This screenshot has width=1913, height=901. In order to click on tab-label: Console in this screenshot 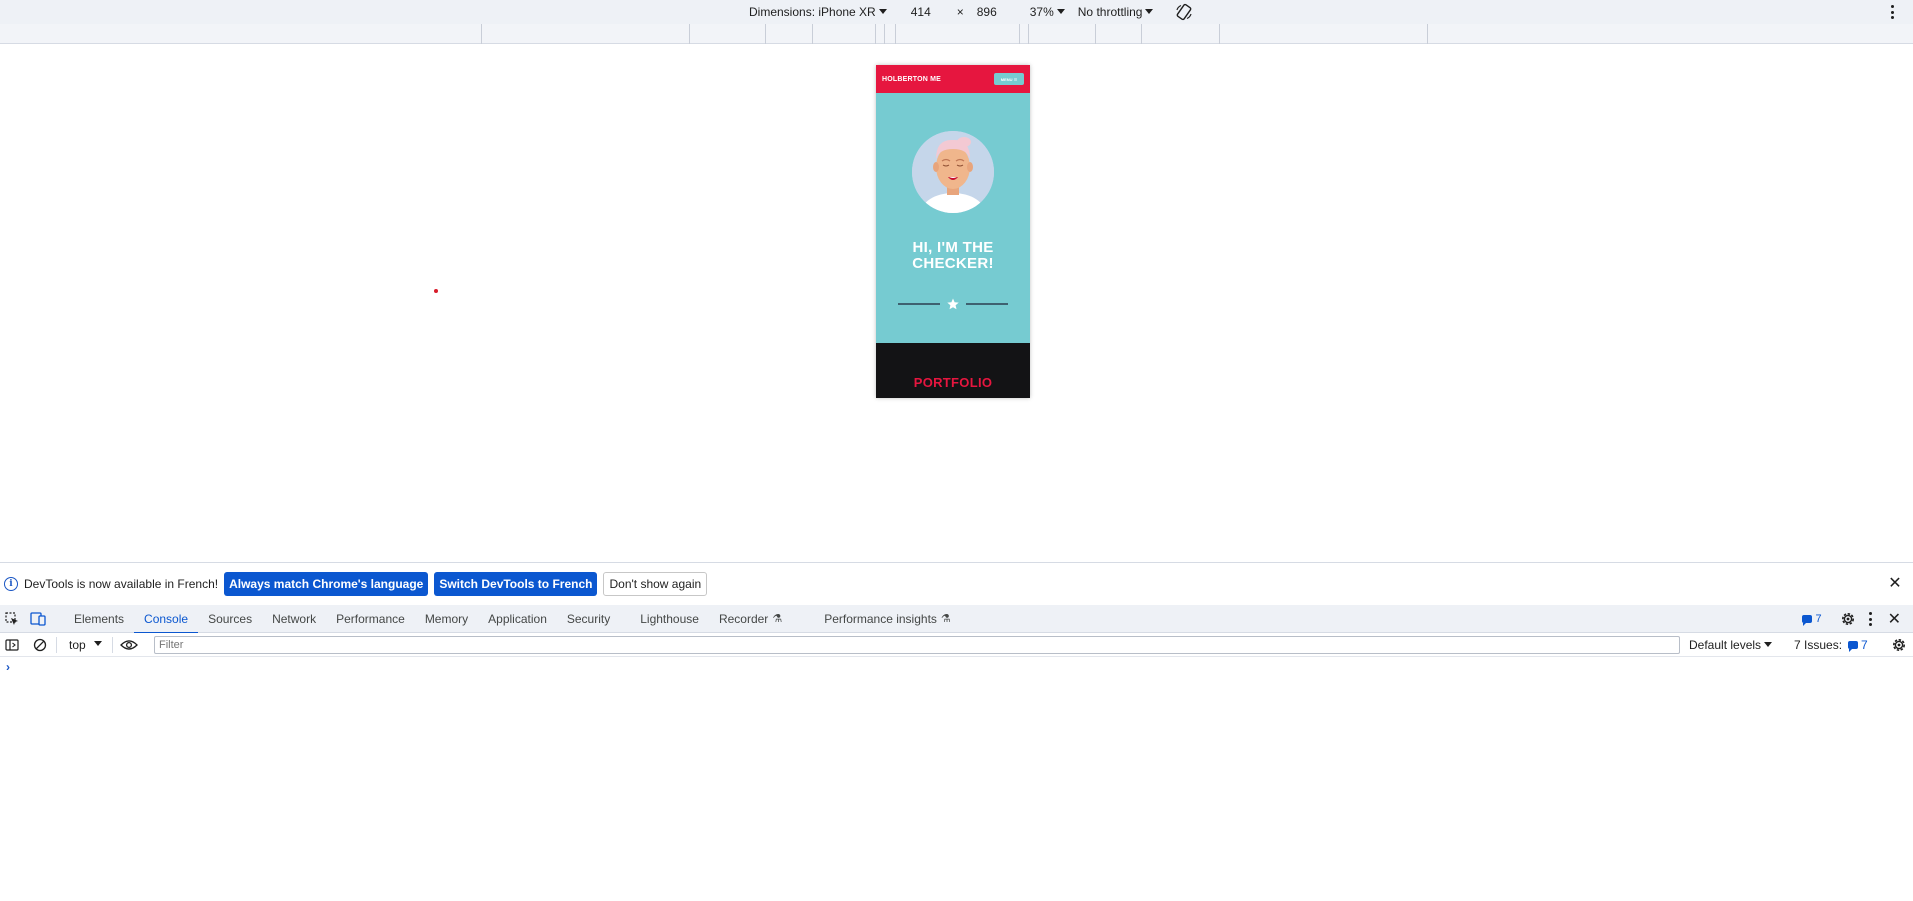, I will do `click(166, 618)`.